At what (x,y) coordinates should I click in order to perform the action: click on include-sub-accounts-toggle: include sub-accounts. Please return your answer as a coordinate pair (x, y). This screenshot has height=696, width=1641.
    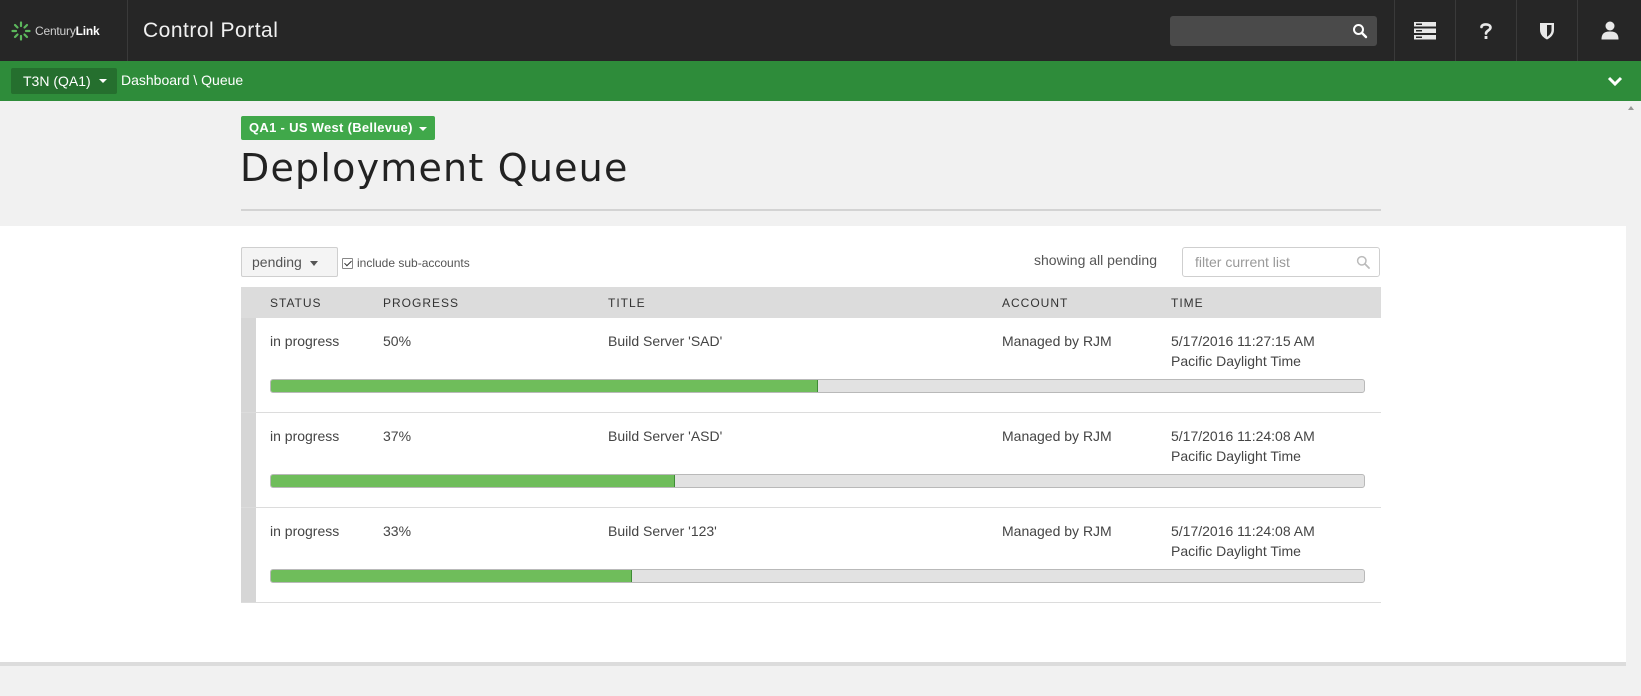
    Looking at the image, I should click on (406, 263).